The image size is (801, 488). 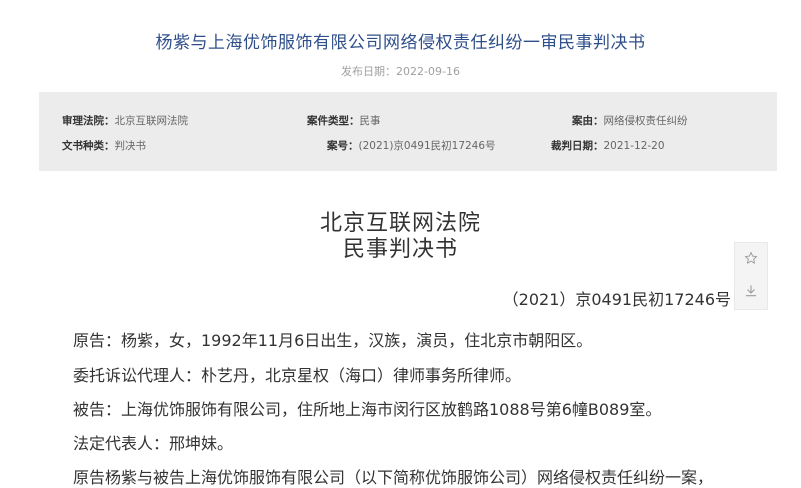 I want to click on case-no-value: (2021)京0491民初17246号, so click(x=427, y=146).